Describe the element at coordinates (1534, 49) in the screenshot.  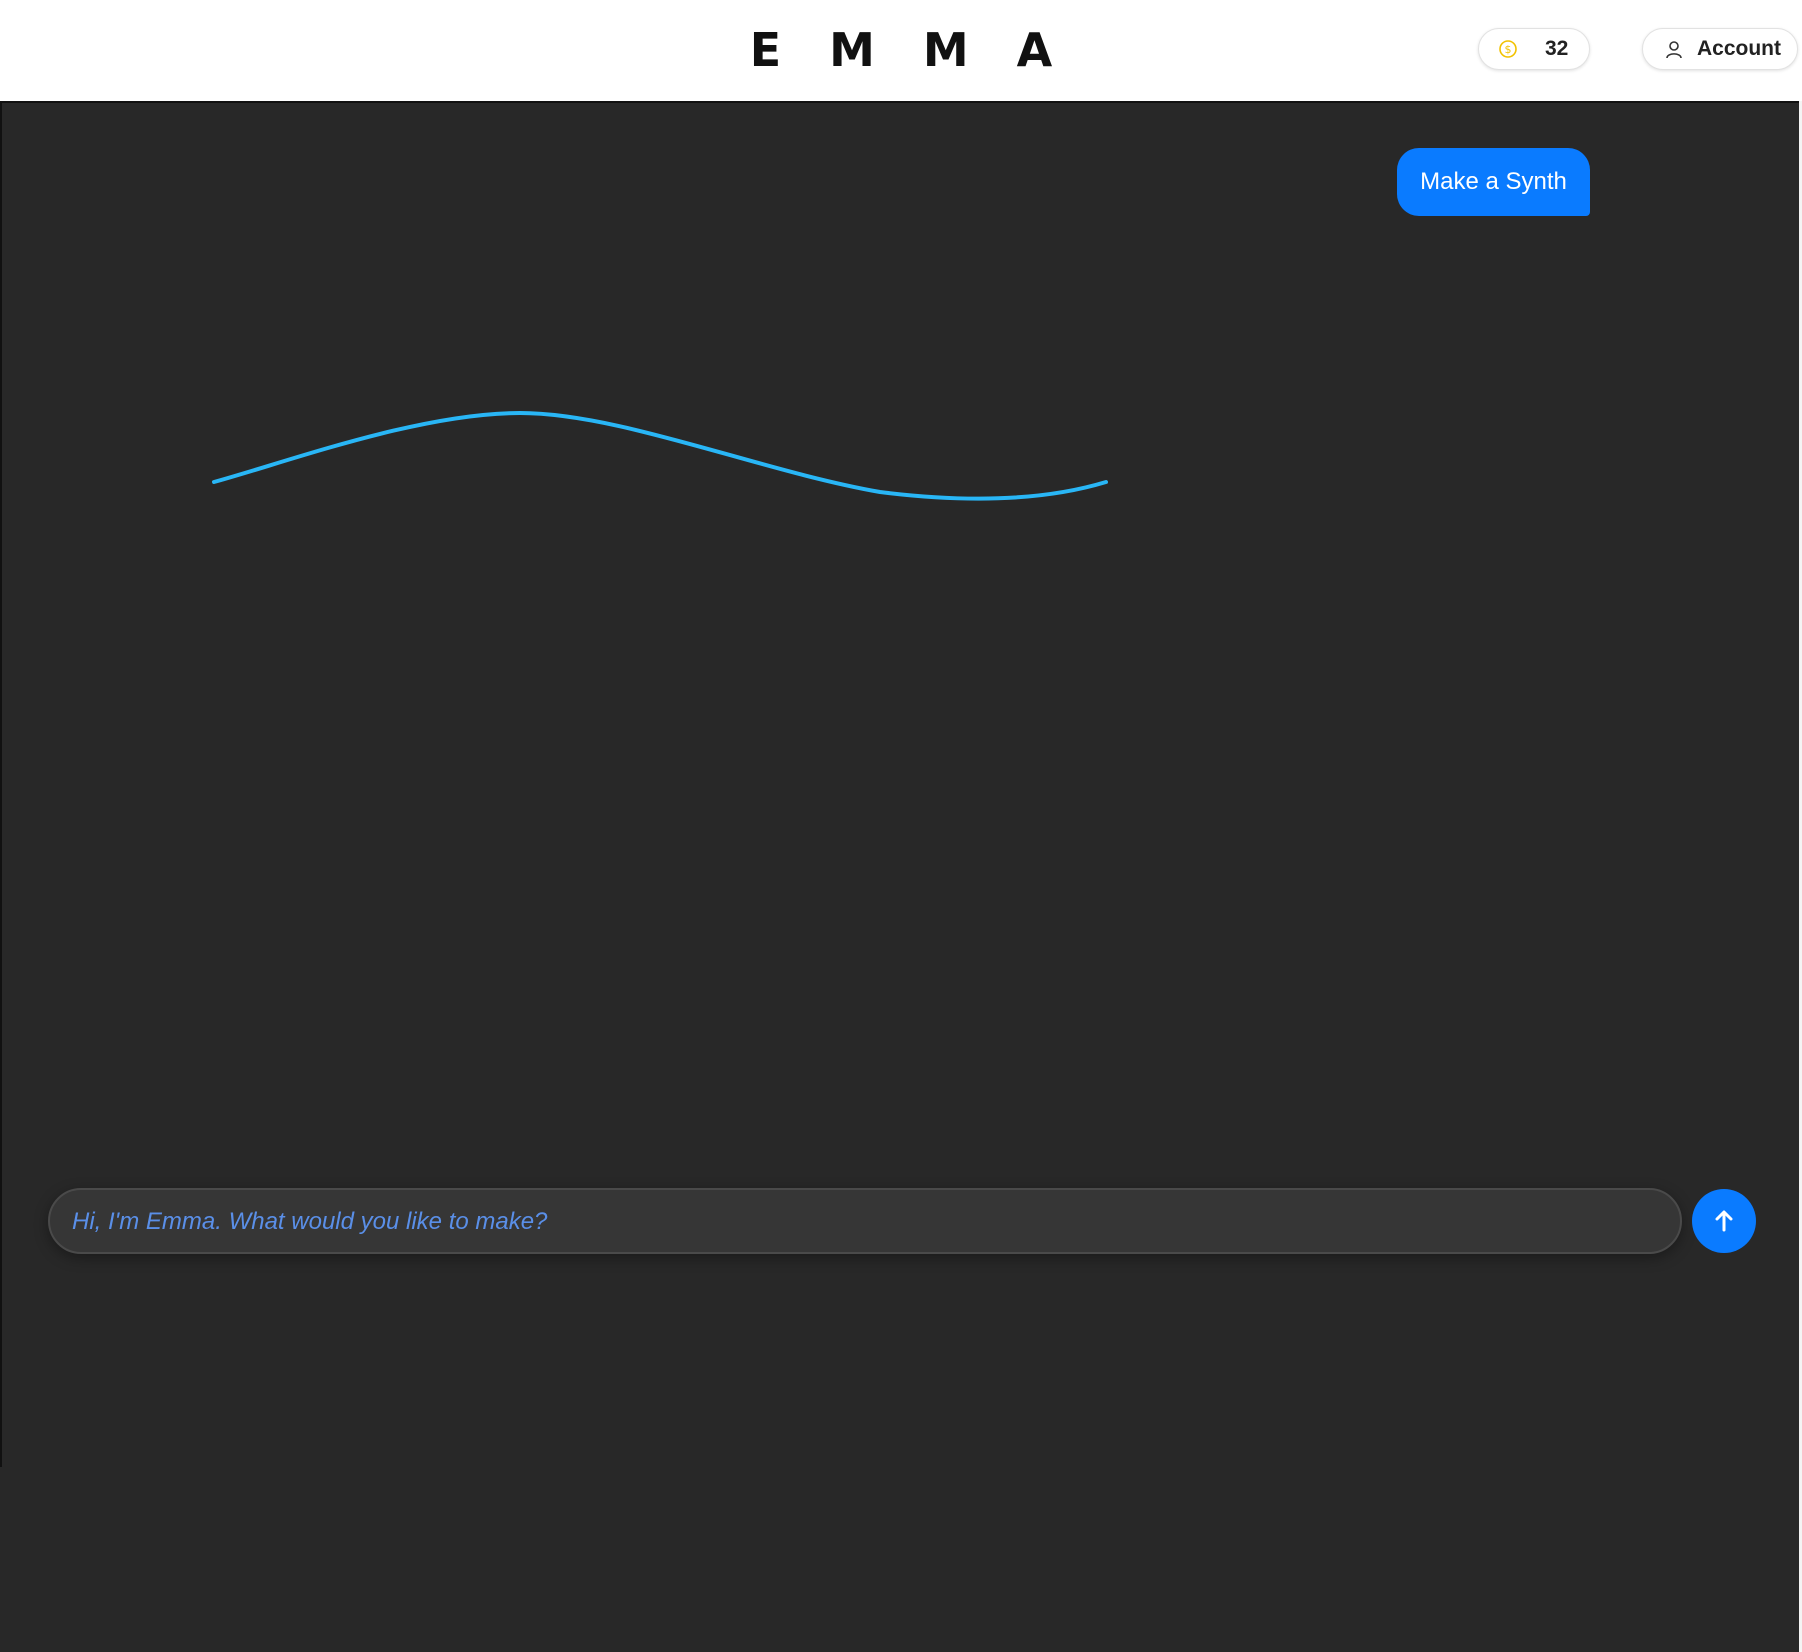
I see `credits-badge: $ 32` at that location.